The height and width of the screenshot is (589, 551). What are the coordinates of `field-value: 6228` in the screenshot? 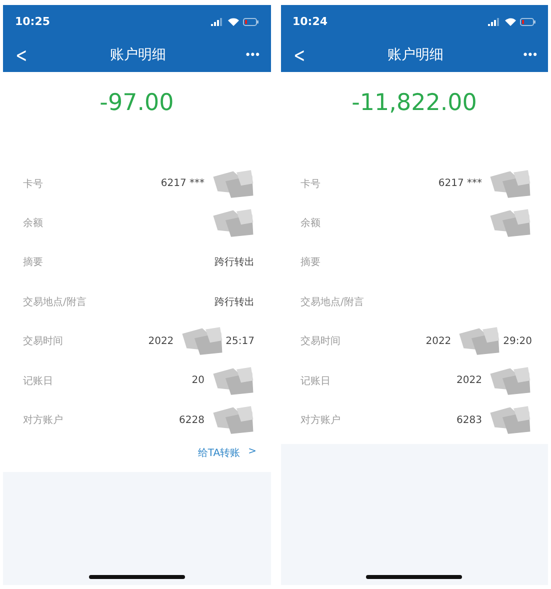 It's located at (191, 420).